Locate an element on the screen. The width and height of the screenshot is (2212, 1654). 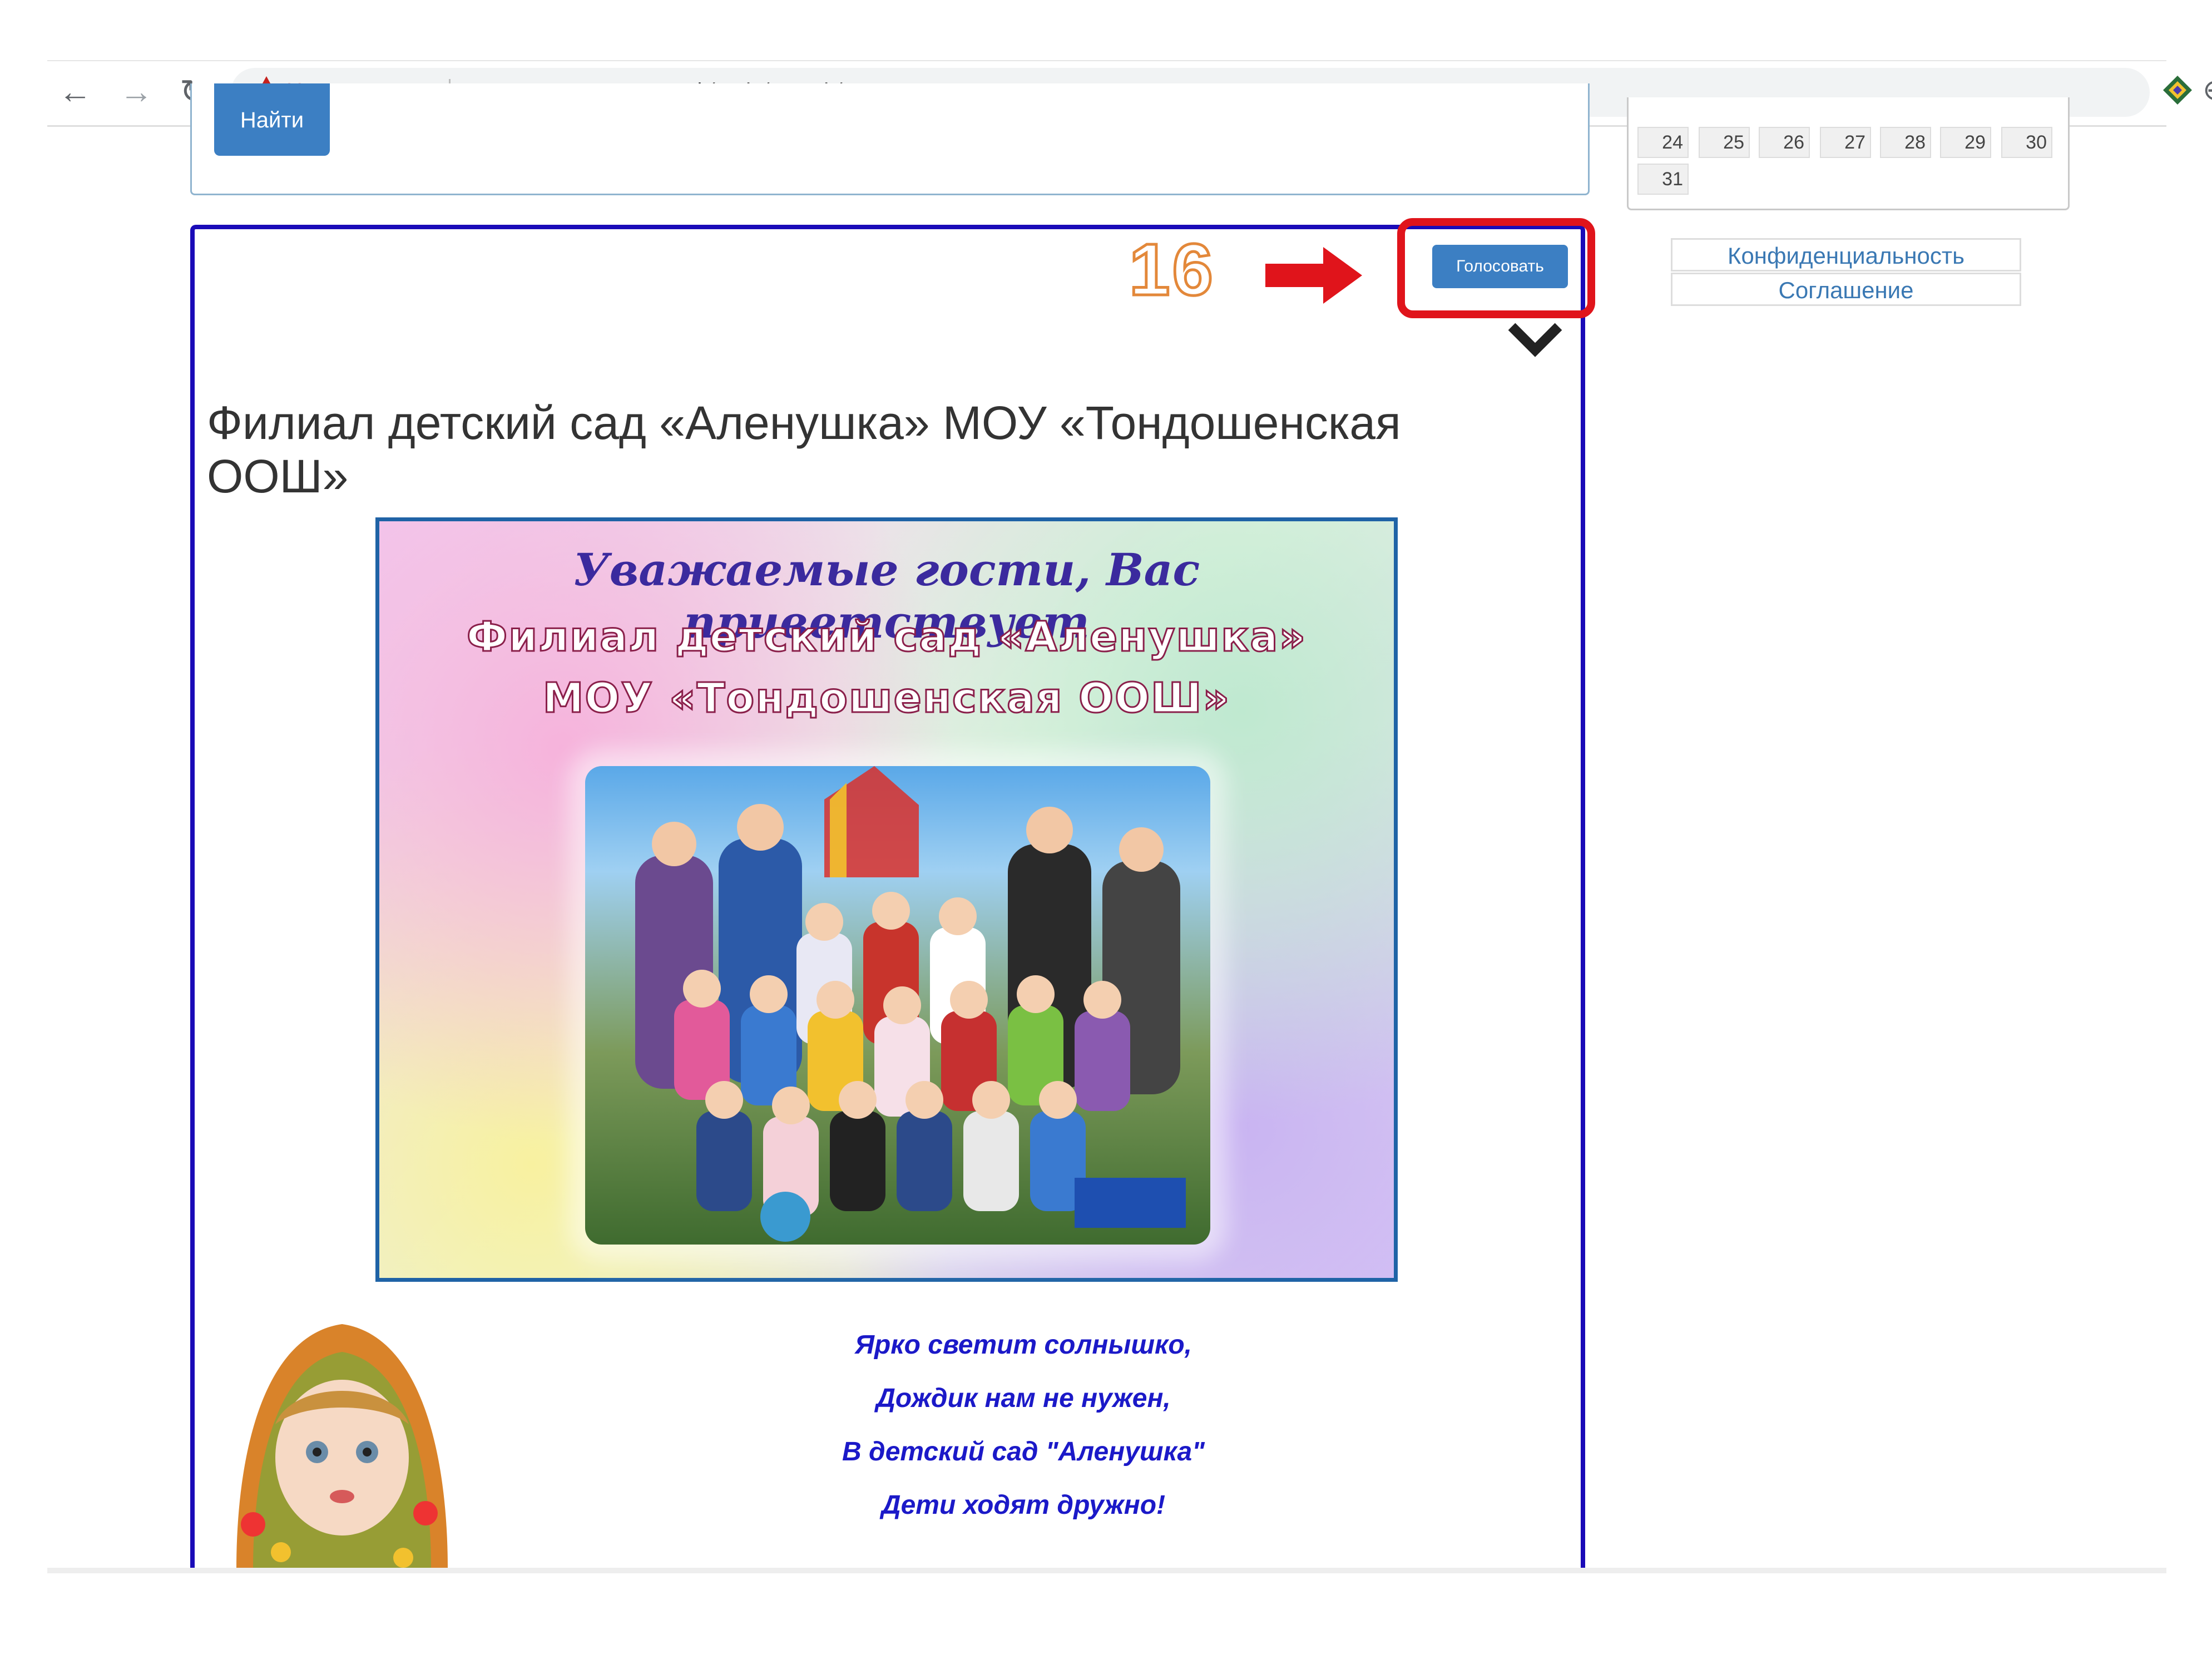
arrow-right-icon is located at coordinates (1313, 275).